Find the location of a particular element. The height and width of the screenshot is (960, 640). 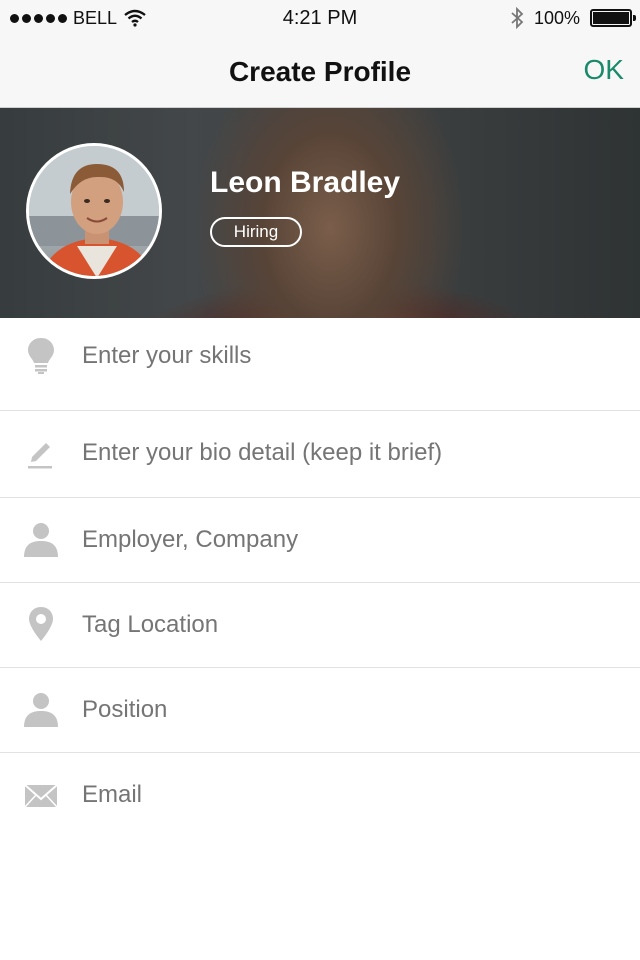

status-right: 100% is located at coordinates (573, 18).